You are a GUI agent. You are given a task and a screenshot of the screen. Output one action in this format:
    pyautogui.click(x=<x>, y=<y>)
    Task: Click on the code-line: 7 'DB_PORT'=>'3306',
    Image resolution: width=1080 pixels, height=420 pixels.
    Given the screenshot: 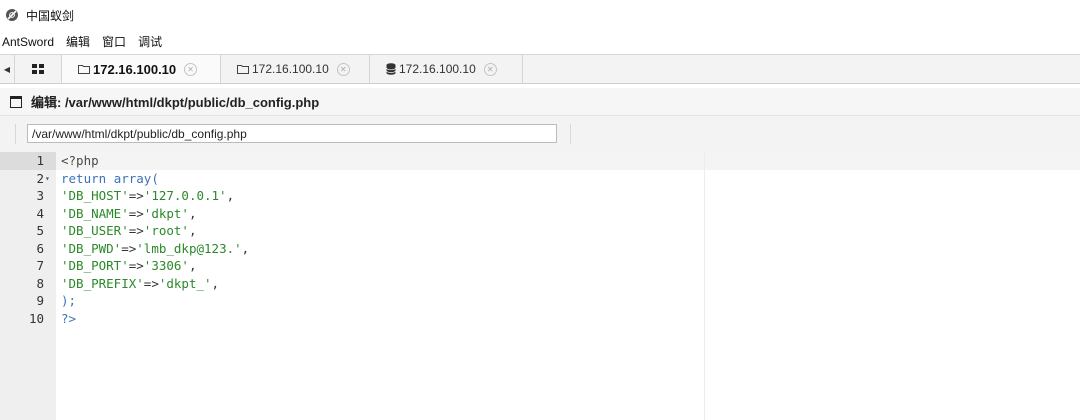 What is the action you would take?
    pyautogui.click(x=540, y=266)
    